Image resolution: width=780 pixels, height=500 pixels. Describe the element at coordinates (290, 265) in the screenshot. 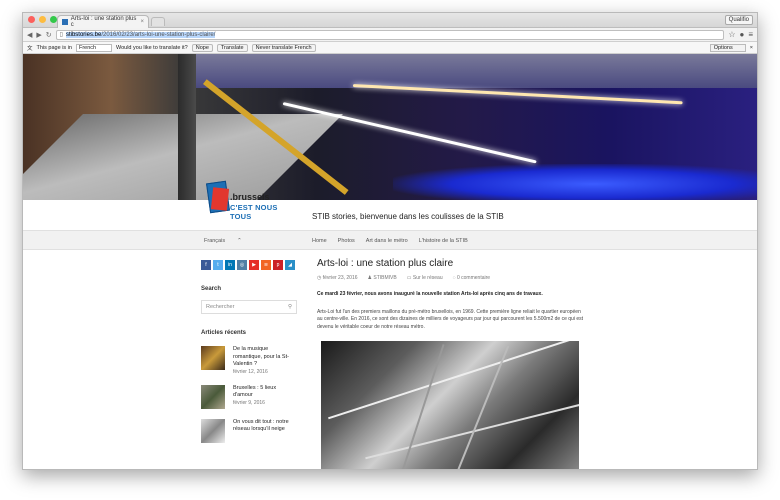

I see `extra-social-icon: ◢` at that location.